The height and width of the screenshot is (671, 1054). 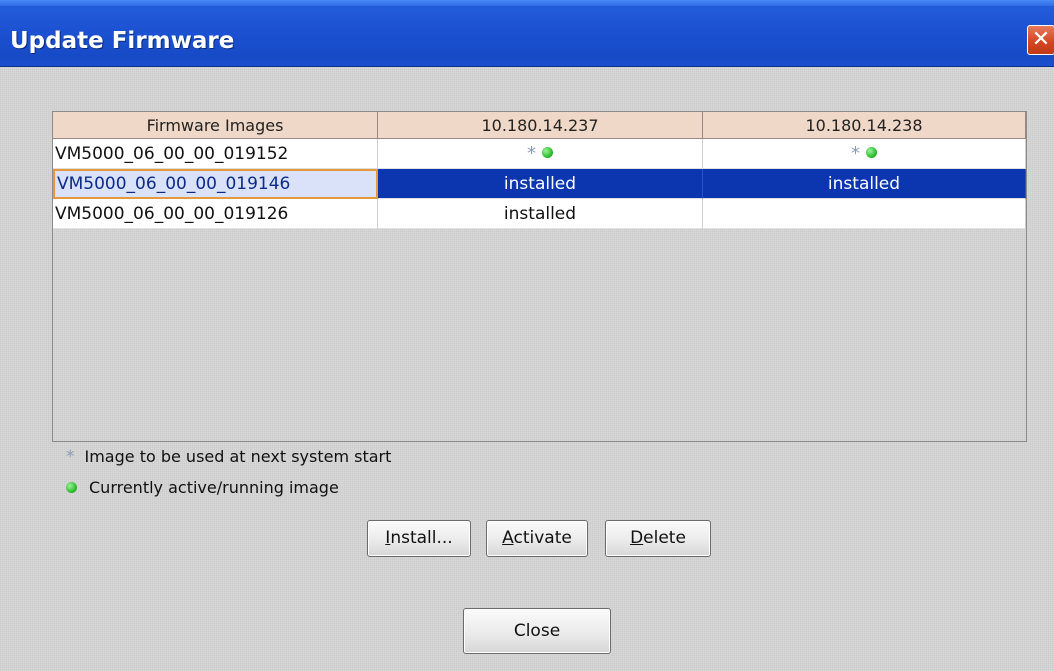 What do you see at coordinates (637, 538) in the screenshot?
I see `delete-mnemonic: D` at bounding box center [637, 538].